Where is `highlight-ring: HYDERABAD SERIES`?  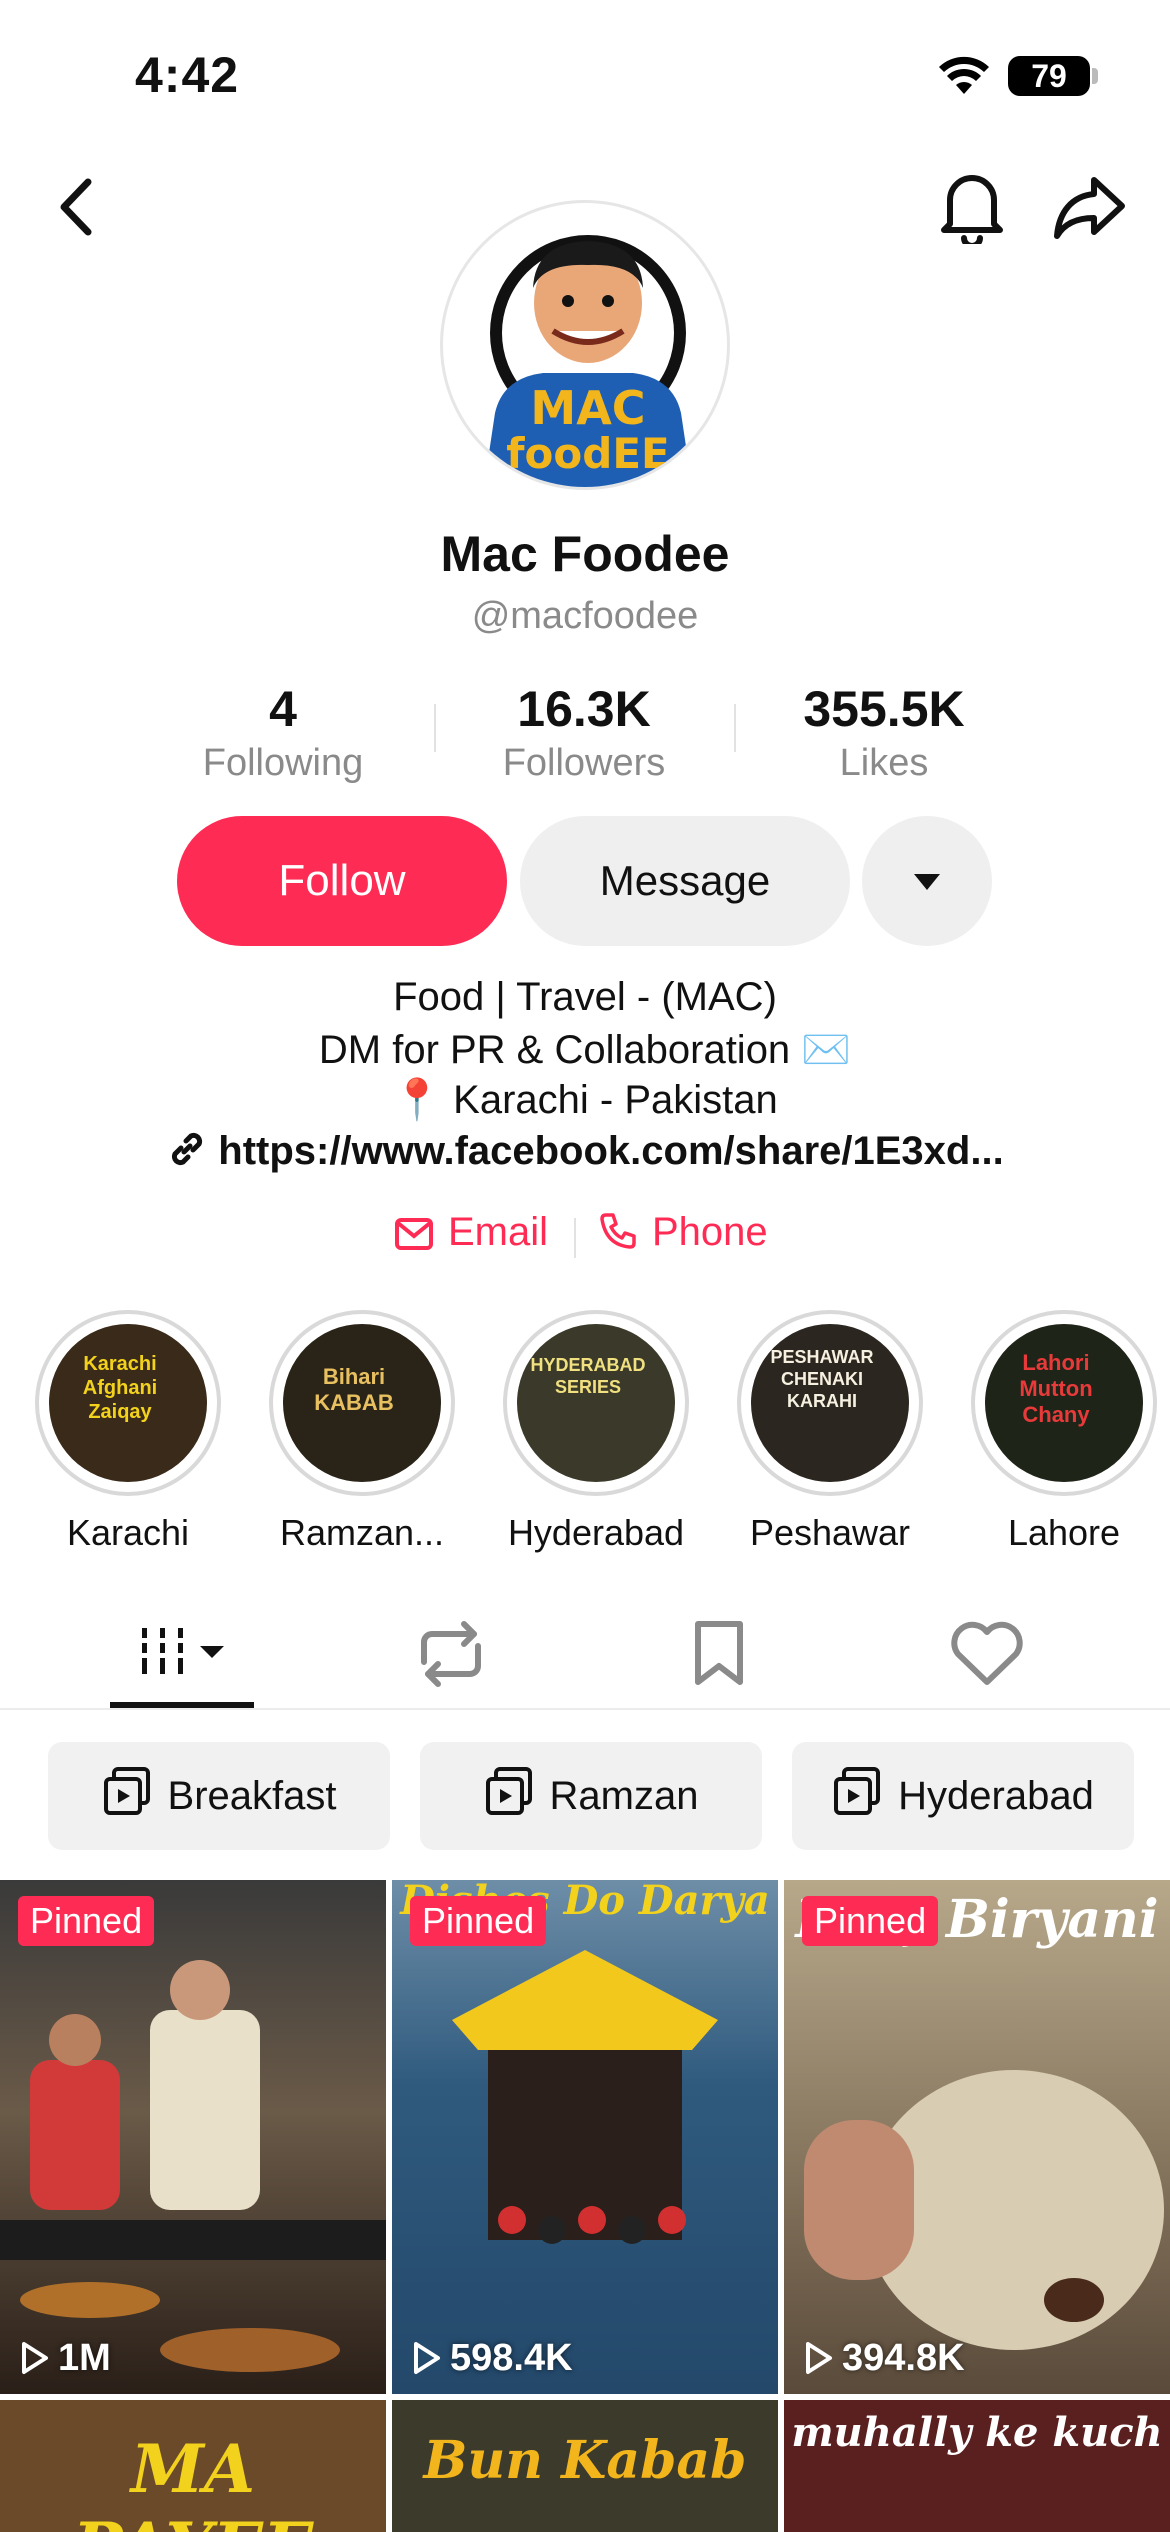 highlight-ring: HYDERABAD SERIES is located at coordinates (596, 1403).